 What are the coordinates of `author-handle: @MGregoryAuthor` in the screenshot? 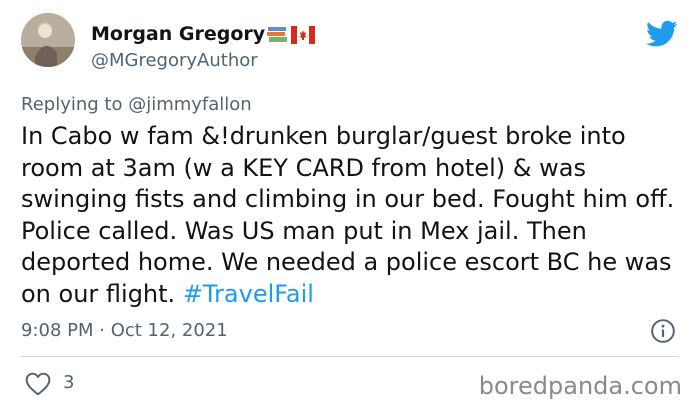 It's located at (174, 61).